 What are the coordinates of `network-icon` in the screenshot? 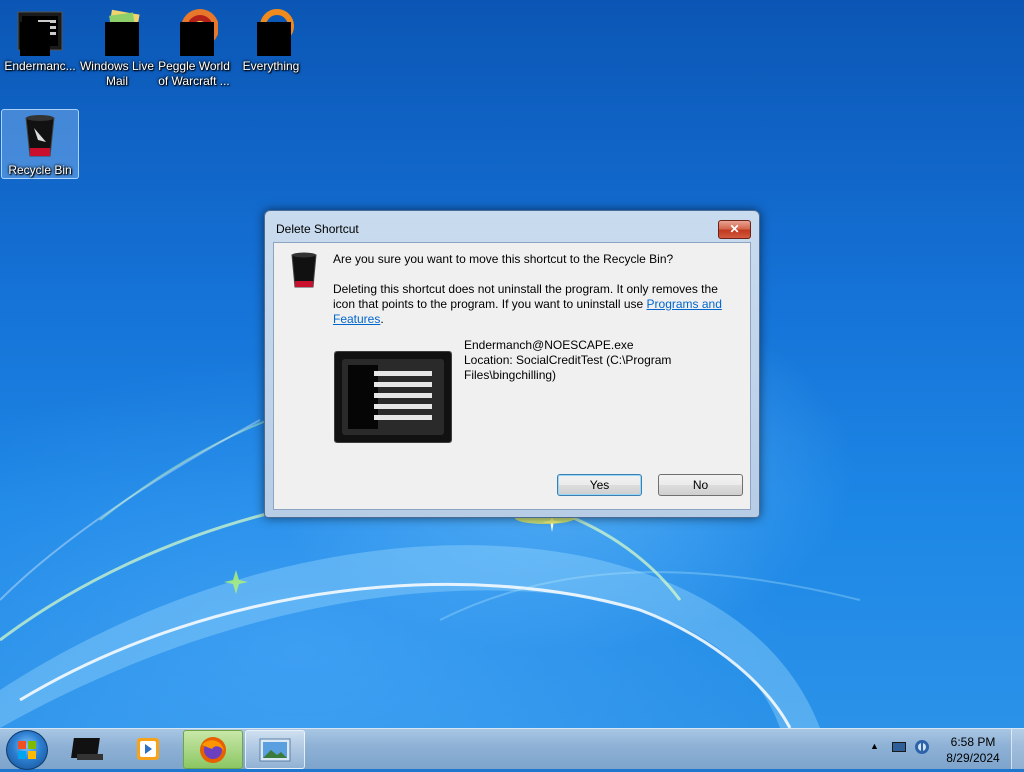 It's located at (922, 747).